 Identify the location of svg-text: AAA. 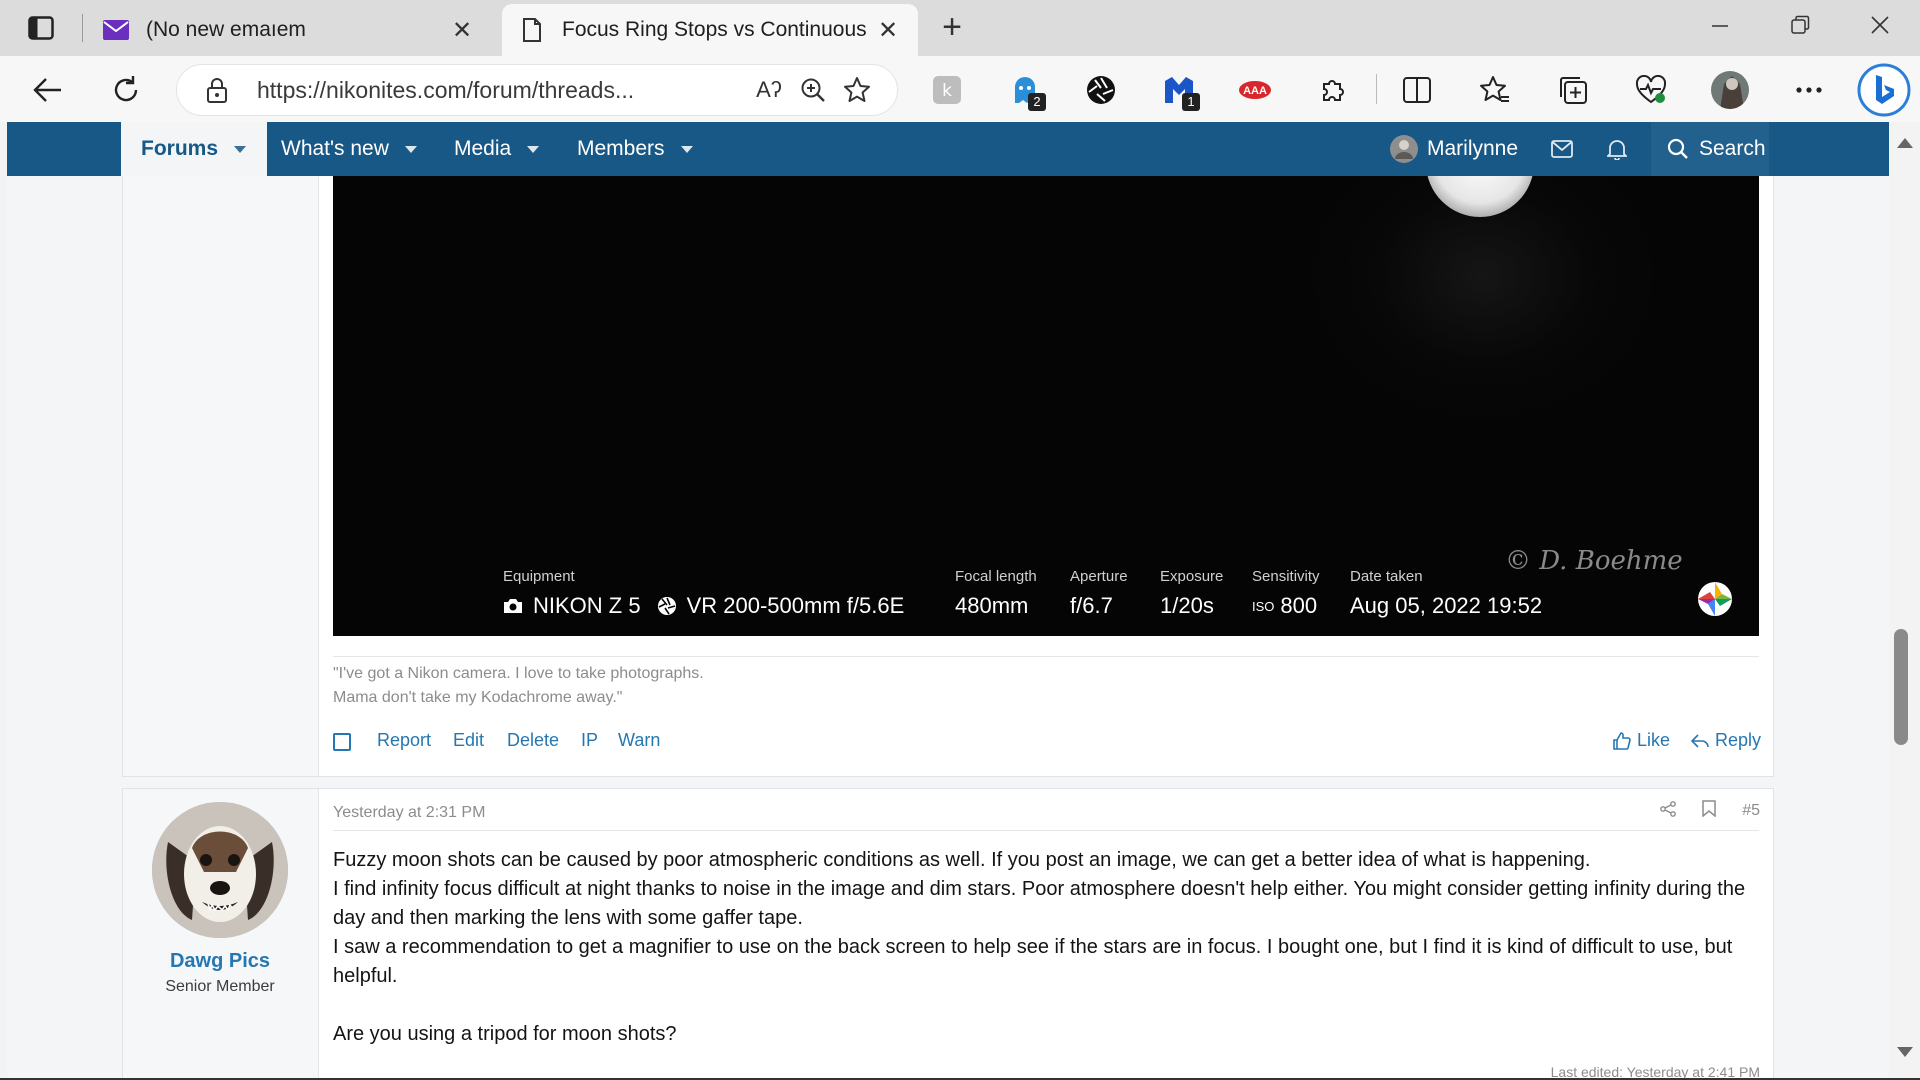
(1255, 91).